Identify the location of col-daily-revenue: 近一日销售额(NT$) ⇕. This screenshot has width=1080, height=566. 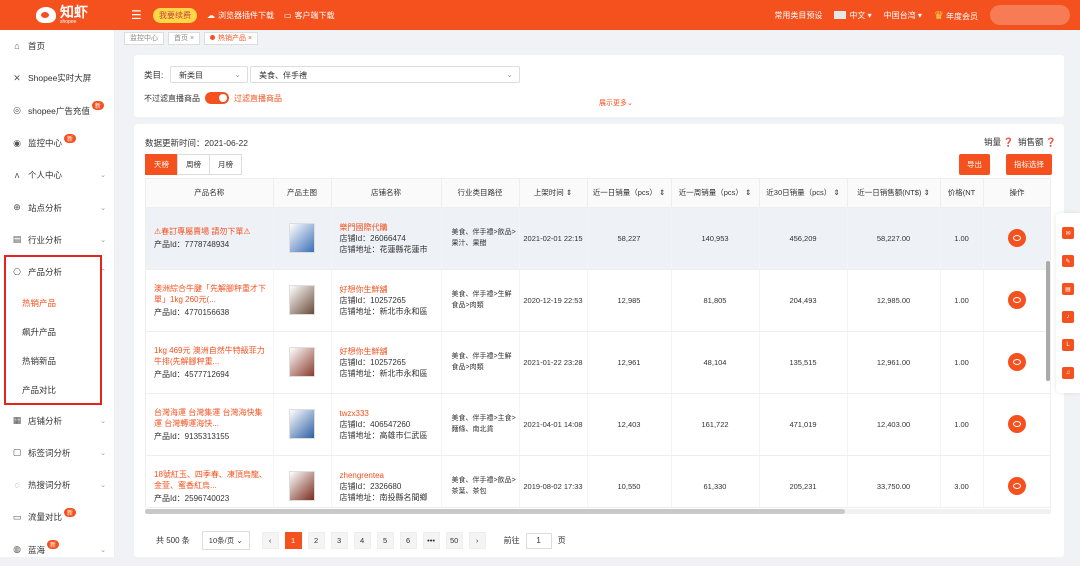
(894, 193).